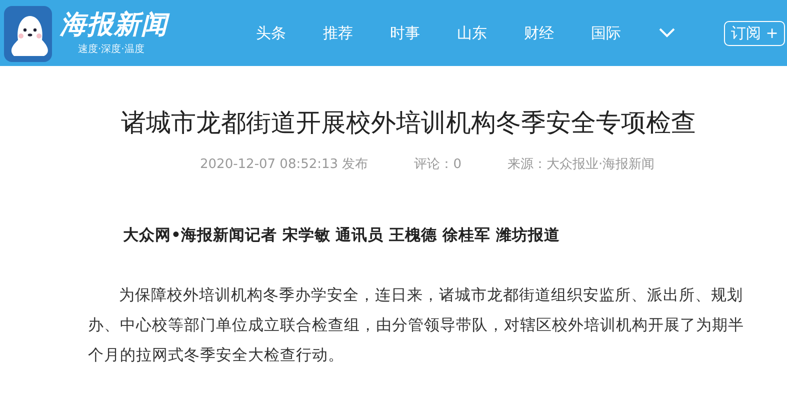 Image resolution: width=787 pixels, height=406 pixels. I want to click on seal-logo-icon, so click(28, 34).